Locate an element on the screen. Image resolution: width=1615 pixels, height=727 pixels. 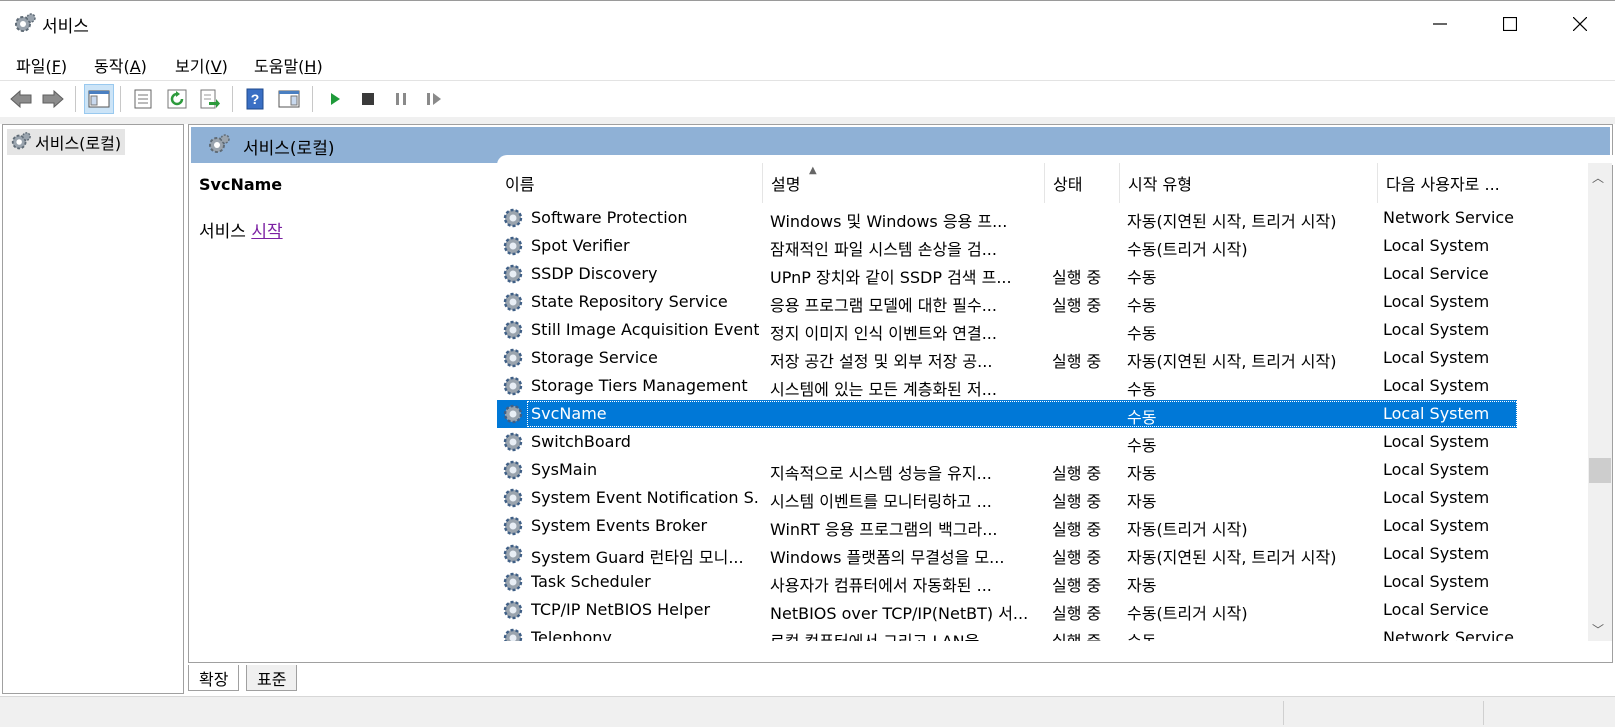
forward-button is located at coordinates (53, 99).